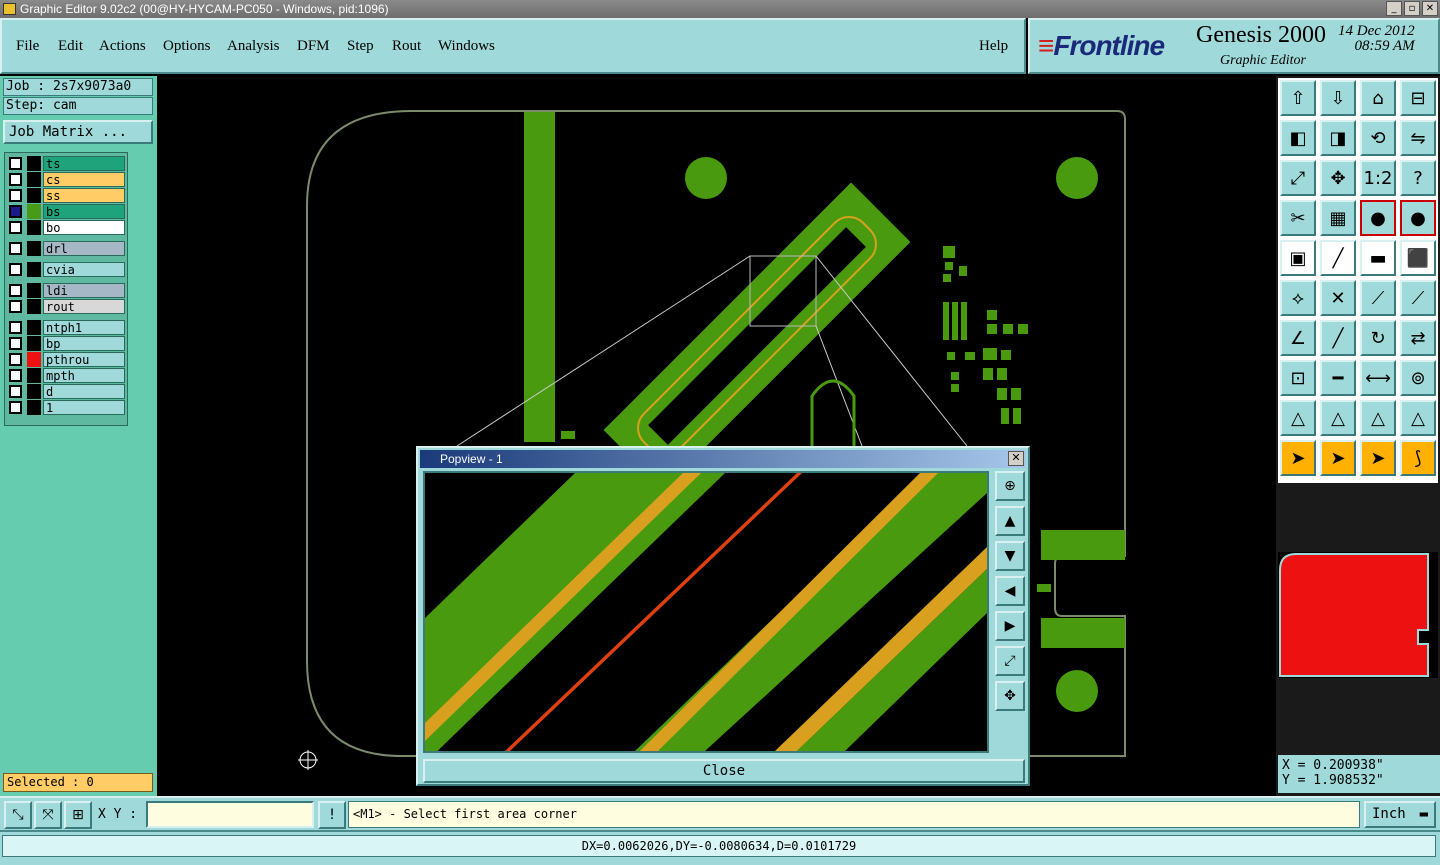 The height and width of the screenshot is (865, 1440). What do you see at coordinates (1418, 378) in the screenshot?
I see `cluster-icon: ⊚` at bounding box center [1418, 378].